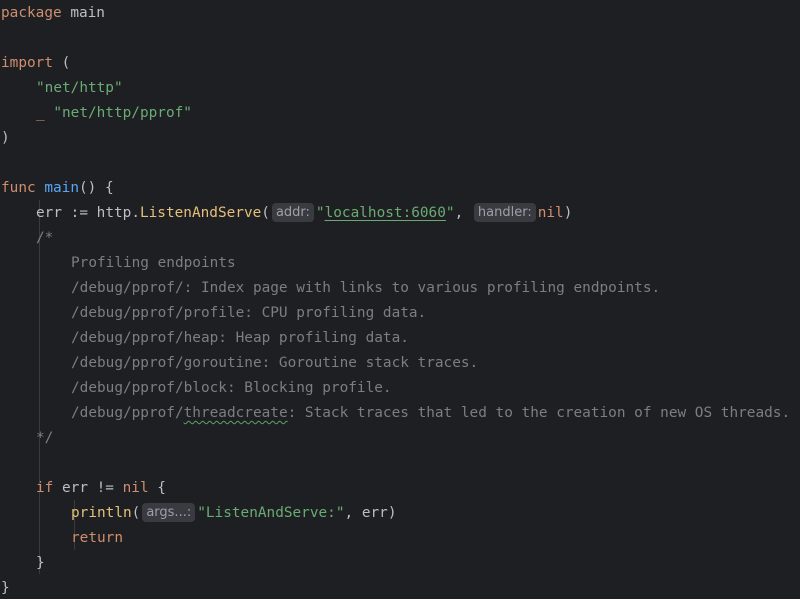 Image resolution: width=800 pixels, height=599 pixels. I want to click on if-condition: err !=, so click(88, 488).